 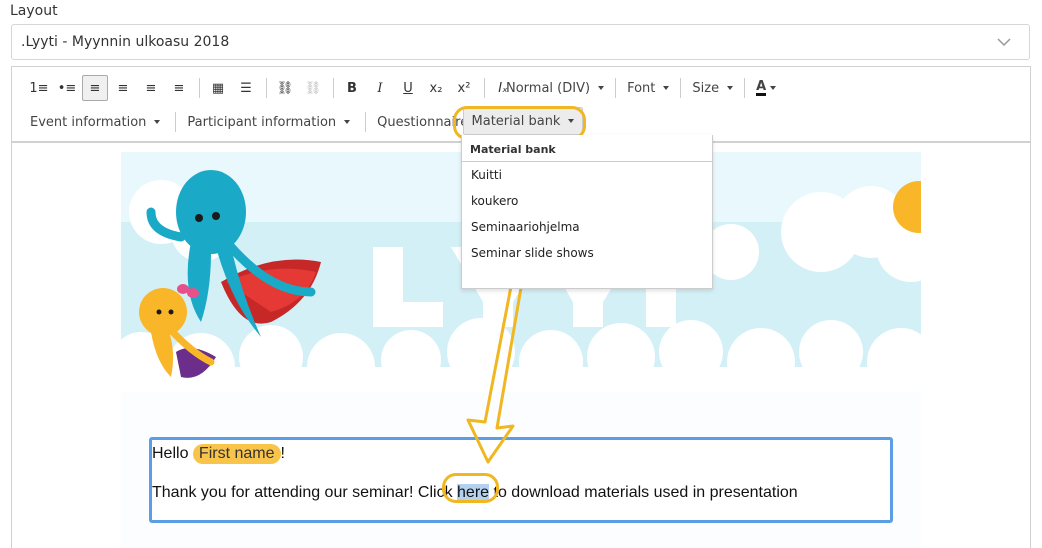 I want to click on menu-item-kuitti: Kuitti, so click(x=587, y=175).